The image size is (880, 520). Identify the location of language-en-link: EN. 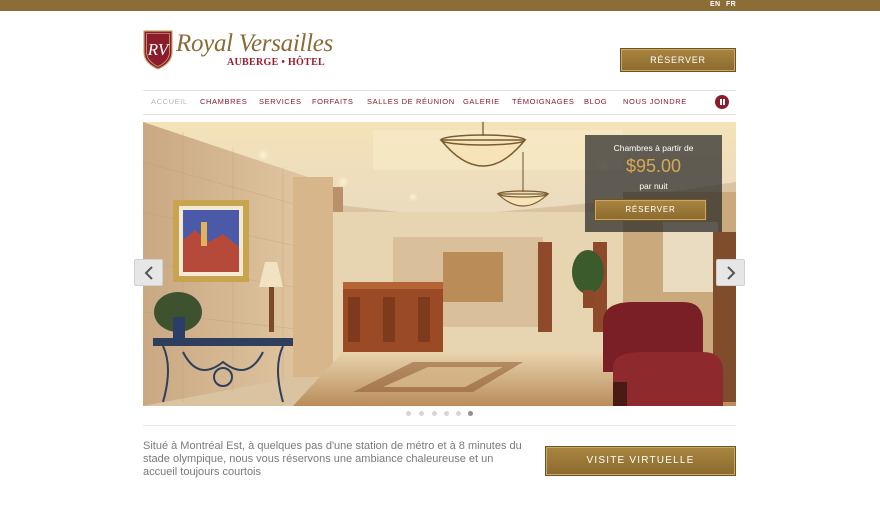
(715, 4).